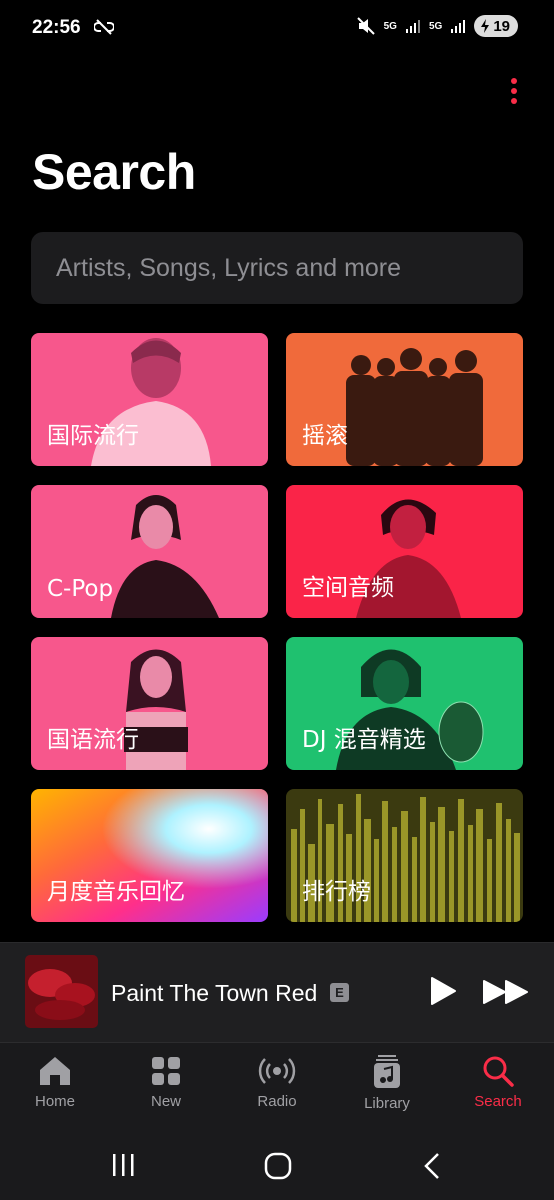 The image size is (554, 1200). I want to click on category-tile-monthly-replay: 月度音乐回忆, so click(149, 855).